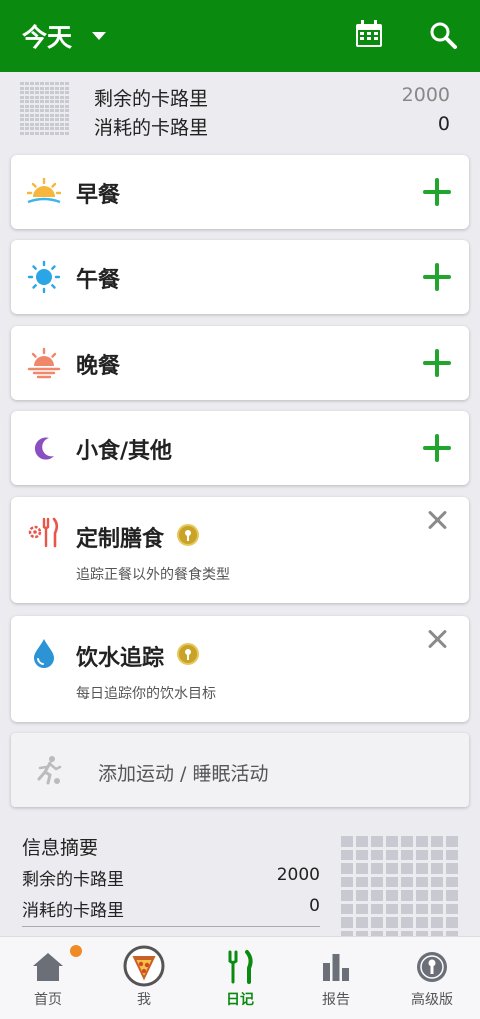 This screenshot has height=1019, width=480. I want to click on chevron-down-icon, so click(99, 36).